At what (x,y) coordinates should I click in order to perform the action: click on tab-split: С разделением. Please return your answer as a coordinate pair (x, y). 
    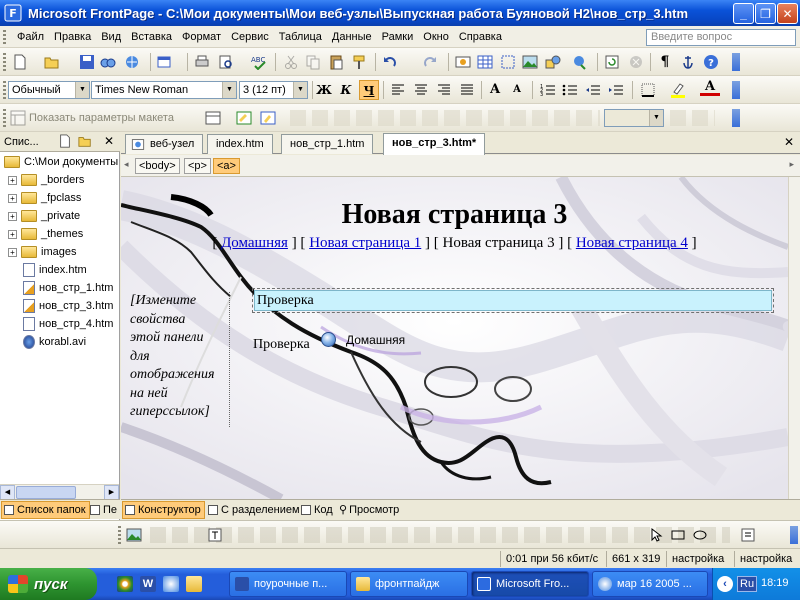
    Looking at the image, I should click on (254, 510).